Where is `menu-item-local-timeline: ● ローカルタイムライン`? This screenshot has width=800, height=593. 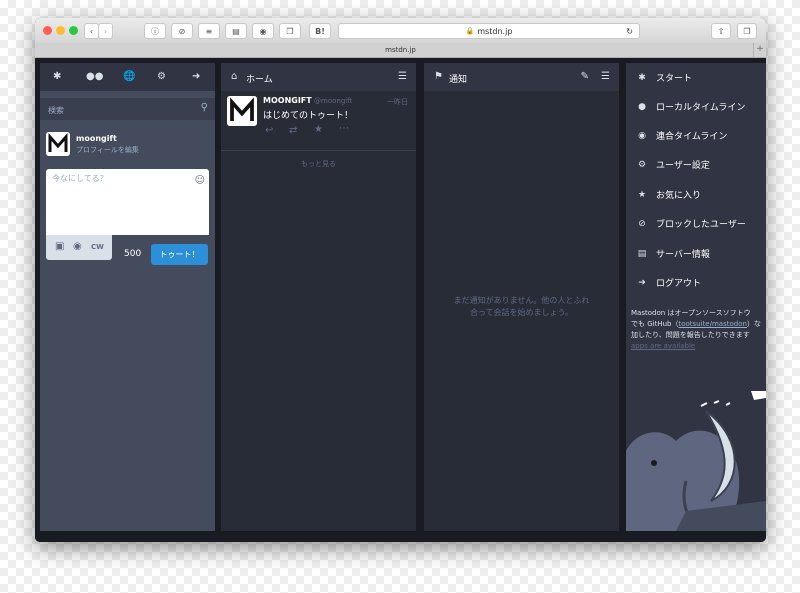 menu-item-local-timeline: ● ローカルタイムライン is located at coordinates (696, 106).